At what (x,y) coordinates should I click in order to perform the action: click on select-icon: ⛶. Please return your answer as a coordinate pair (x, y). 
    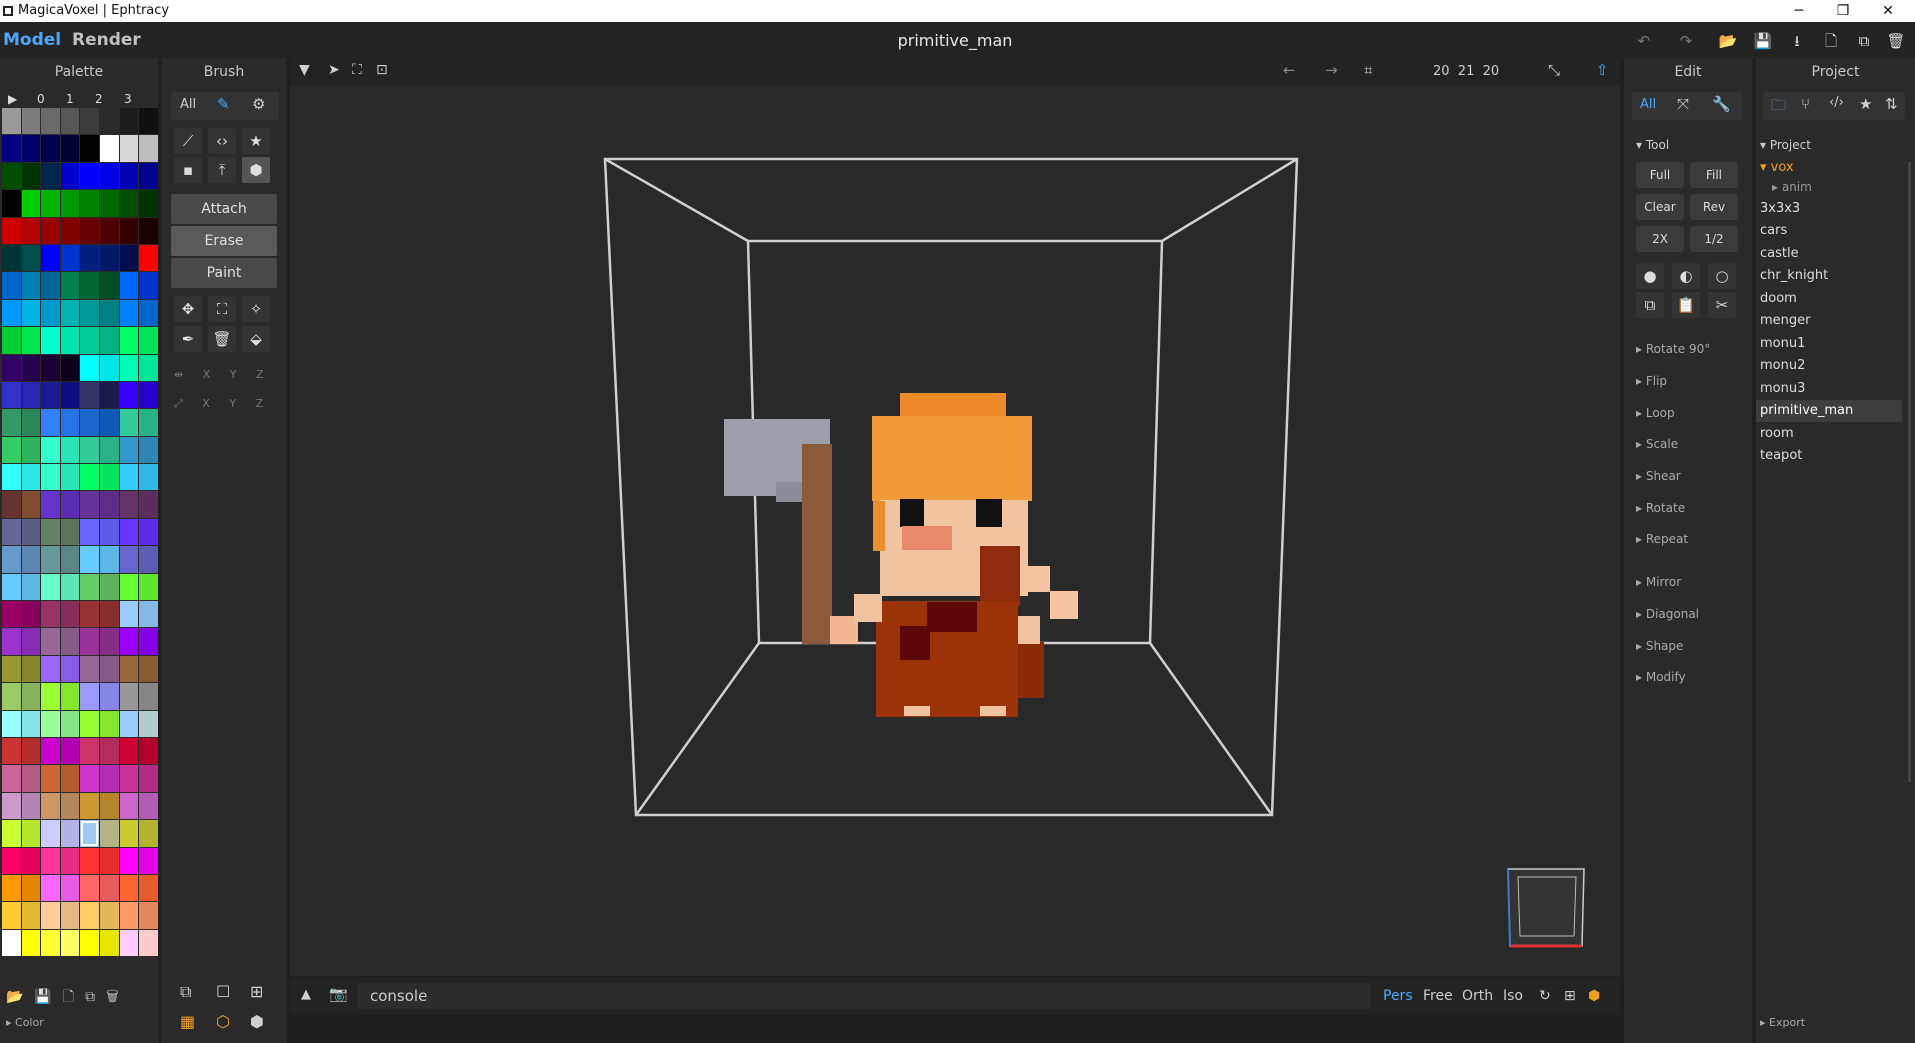
    Looking at the image, I should click on (222, 309).